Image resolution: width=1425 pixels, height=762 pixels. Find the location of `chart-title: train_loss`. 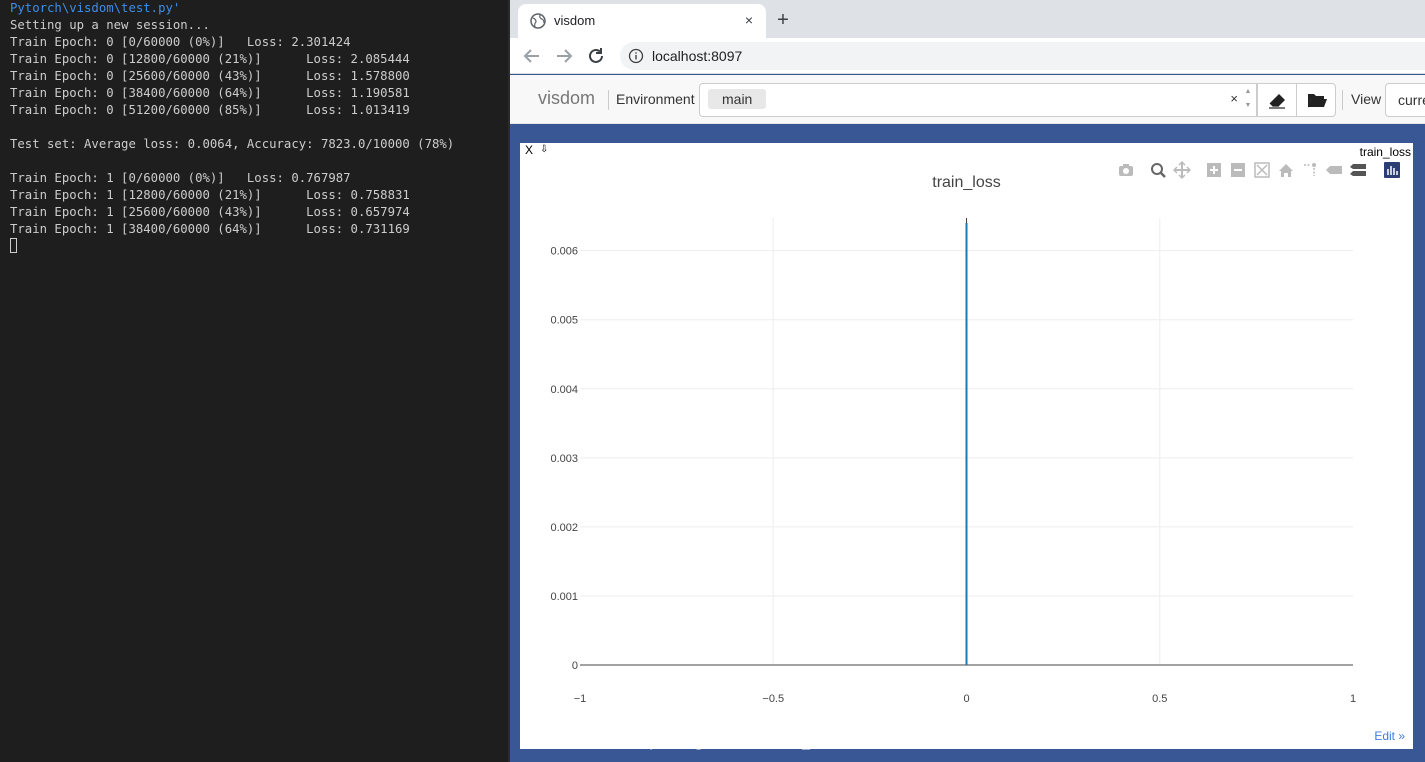

chart-title: train_loss is located at coordinates (966, 182).